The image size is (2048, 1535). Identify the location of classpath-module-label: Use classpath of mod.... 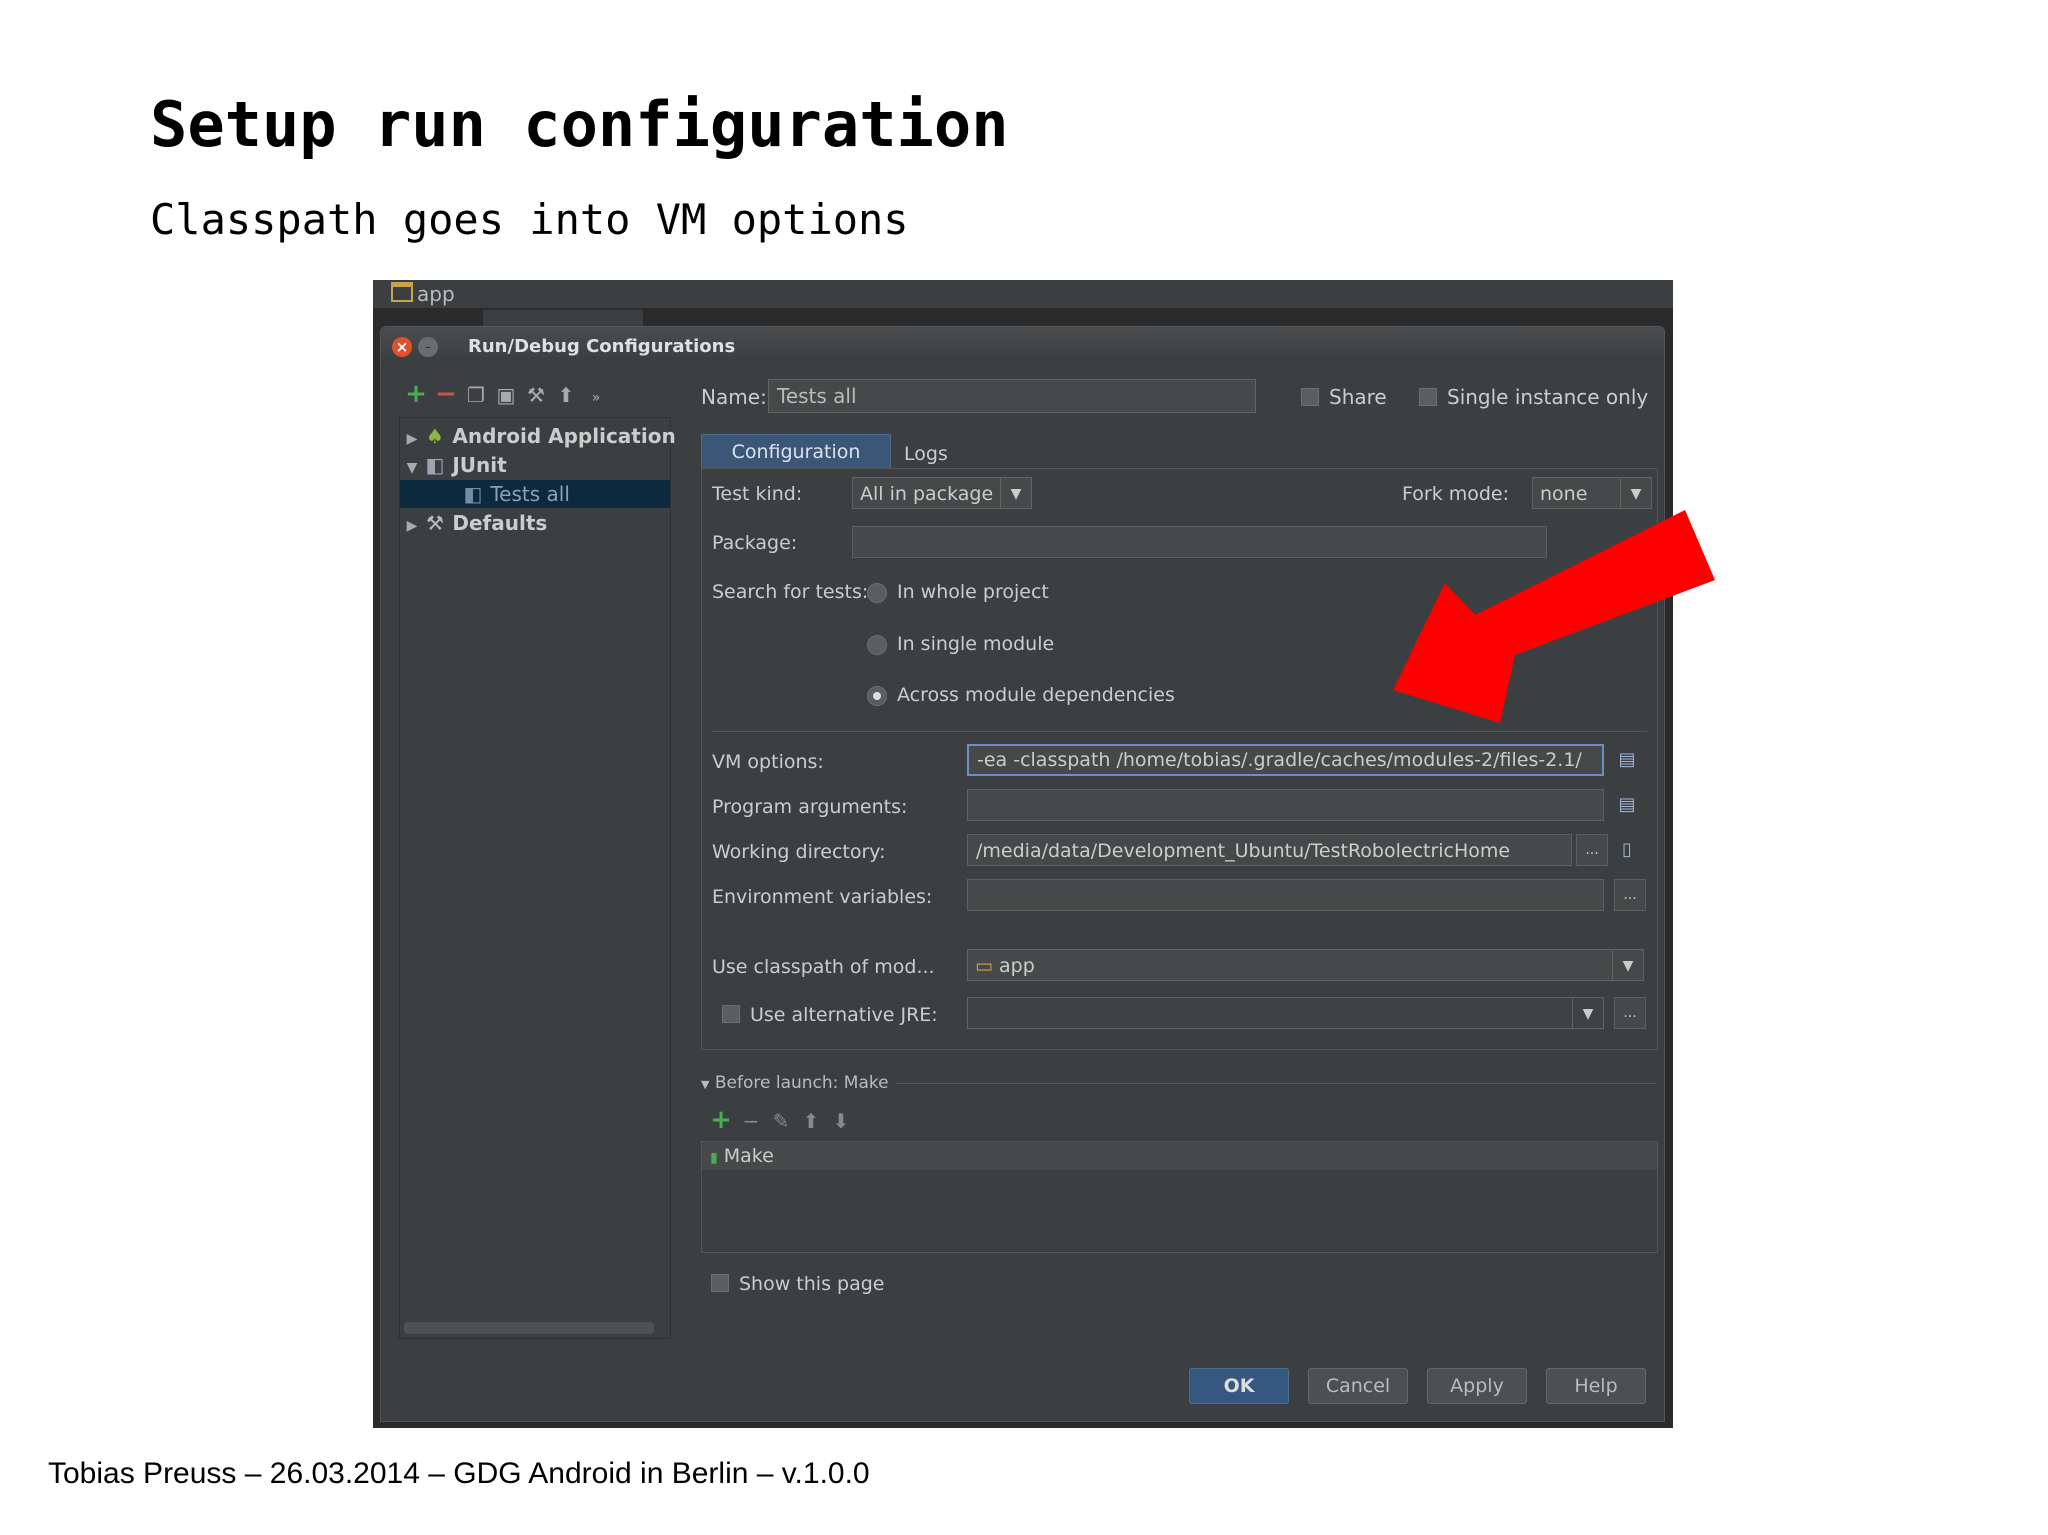
(823, 967).